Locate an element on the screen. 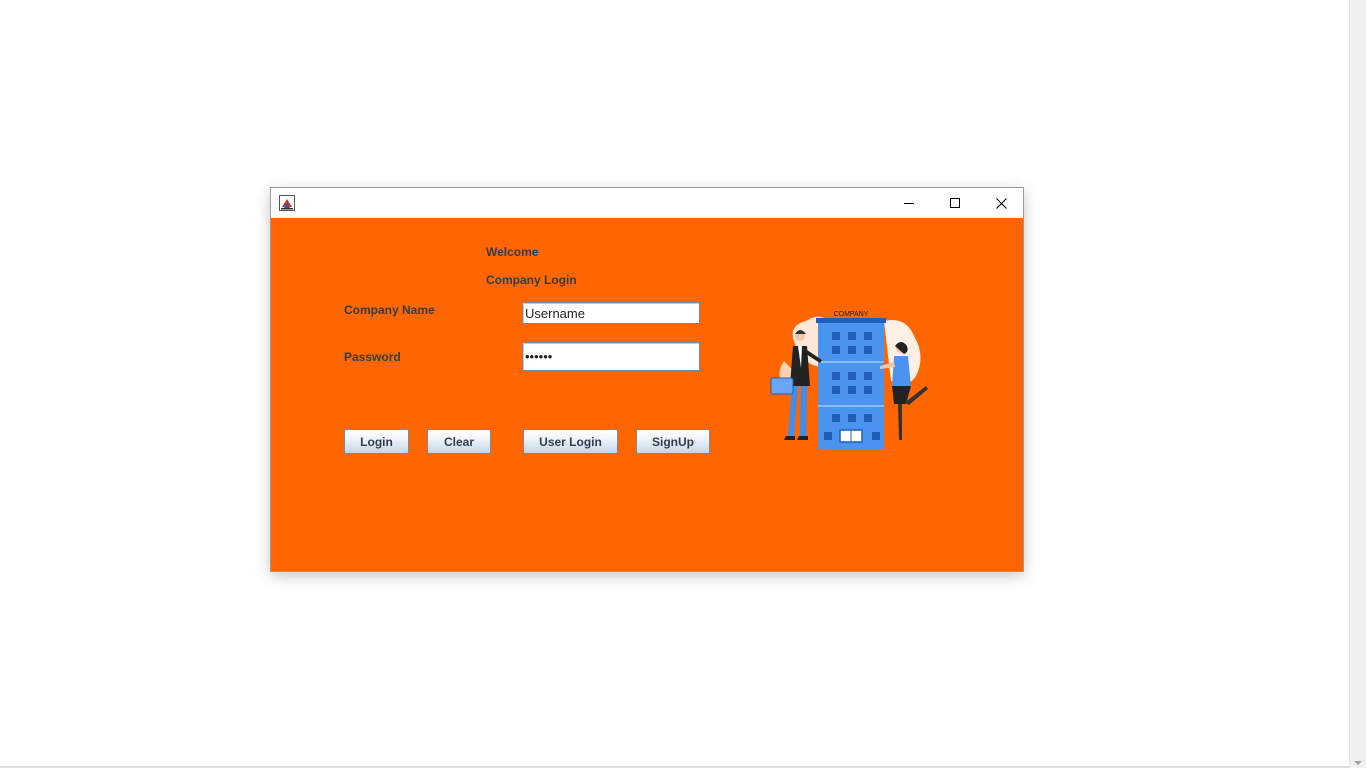 This screenshot has height=768, width=1366. minimize-button is located at coordinates (909, 203).